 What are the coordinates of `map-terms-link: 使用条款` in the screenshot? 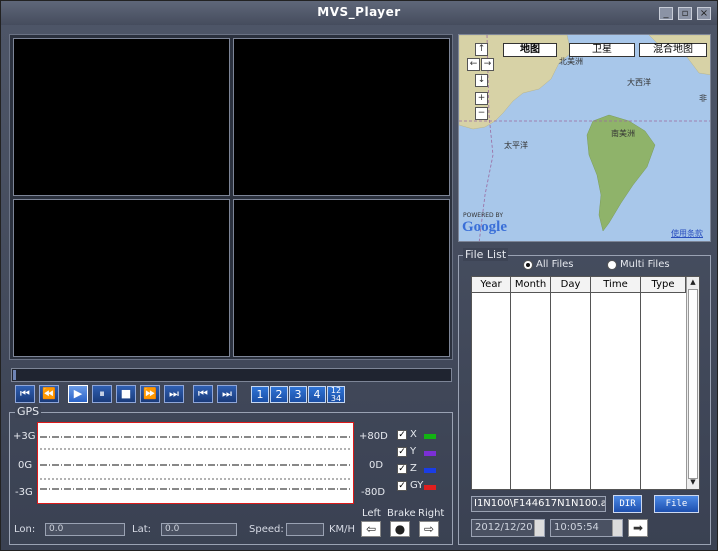 It's located at (687, 233).